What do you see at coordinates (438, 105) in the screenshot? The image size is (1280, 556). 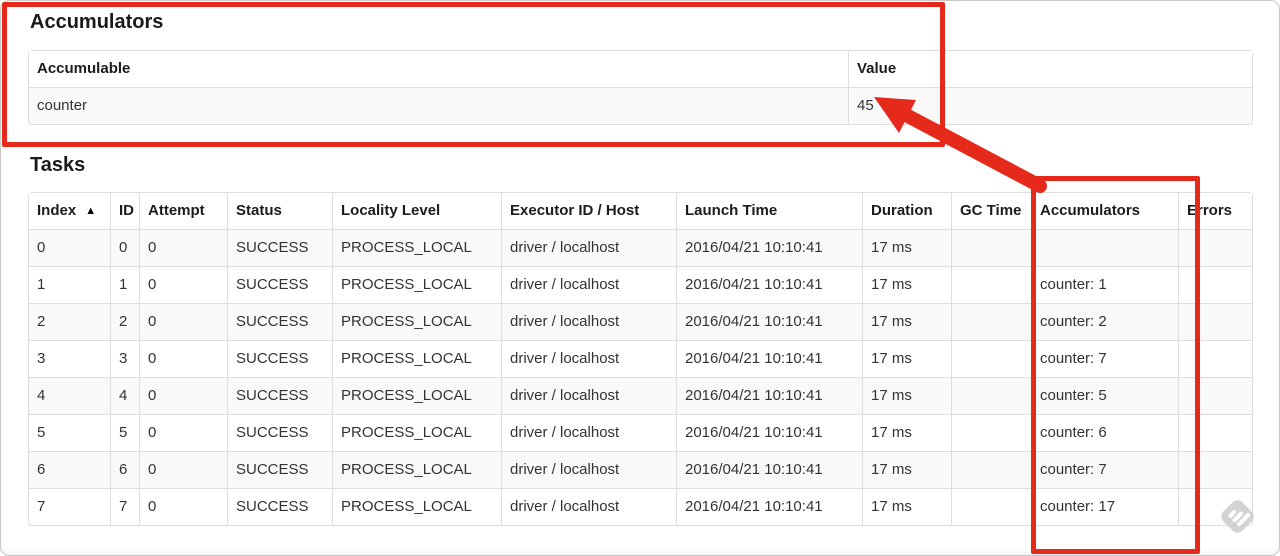 I see `accumulable-name-cell: counter` at bounding box center [438, 105].